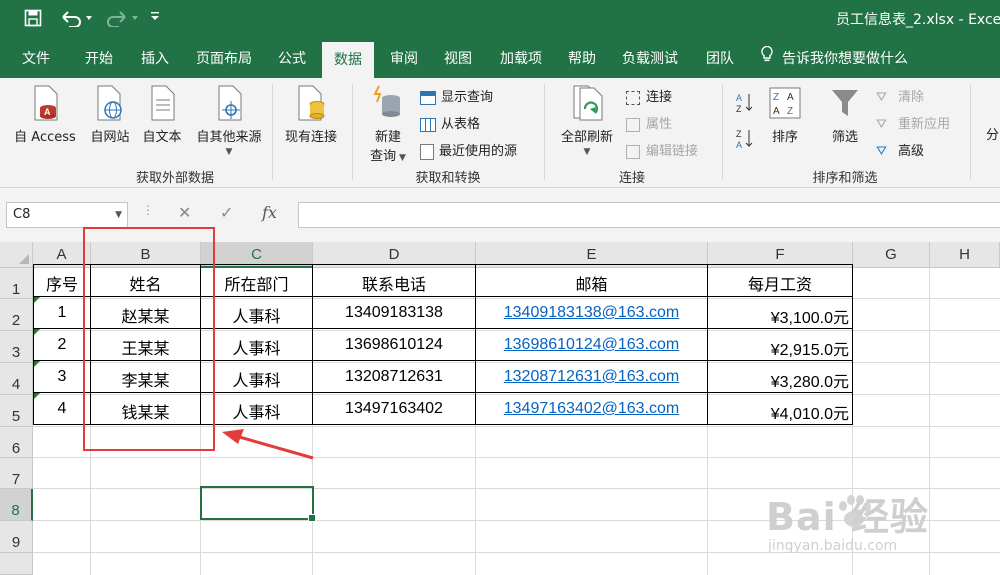  What do you see at coordinates (458, 59) in the screenshot?
I see `tab-view: 视图` at bounding box center [458, 59].